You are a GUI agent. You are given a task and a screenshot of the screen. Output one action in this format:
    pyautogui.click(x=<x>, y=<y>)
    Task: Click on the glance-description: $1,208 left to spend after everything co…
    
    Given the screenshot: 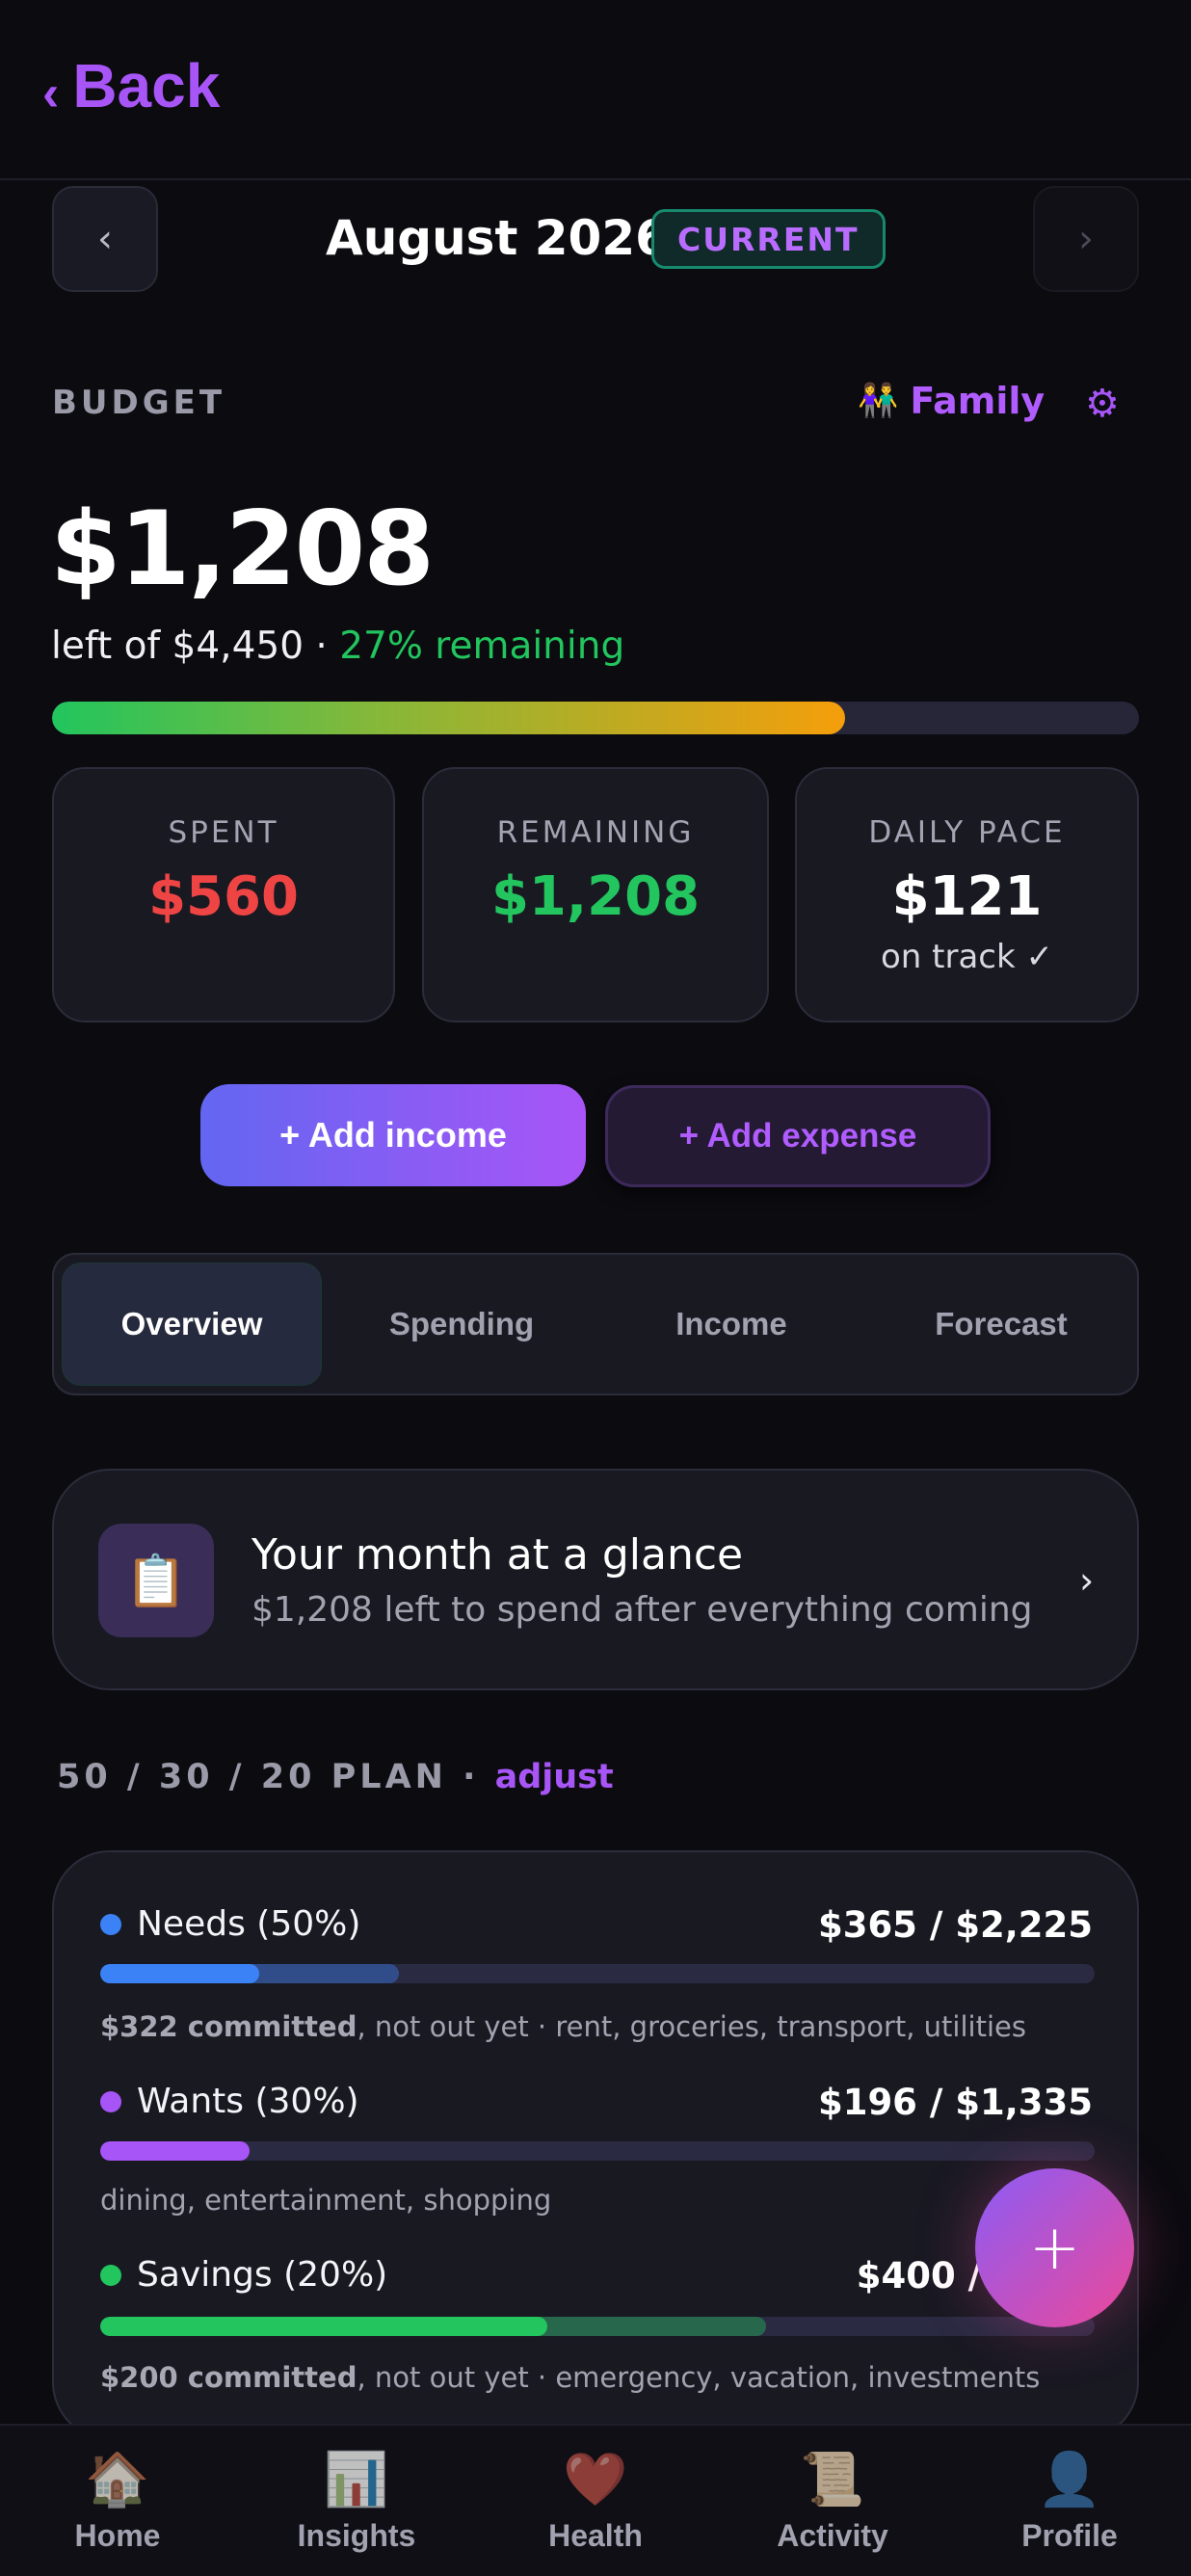 What is the action you would take?
    pyautogui.click(x=642, y=1610)
    